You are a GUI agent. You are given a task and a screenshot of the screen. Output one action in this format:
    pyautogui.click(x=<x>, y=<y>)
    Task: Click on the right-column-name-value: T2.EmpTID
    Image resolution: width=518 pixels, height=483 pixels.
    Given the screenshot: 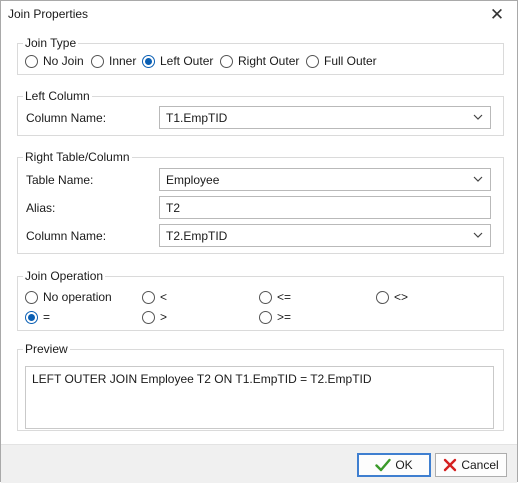 What is the action you would take?
    pyautogui.click(x=197, y=236)
    